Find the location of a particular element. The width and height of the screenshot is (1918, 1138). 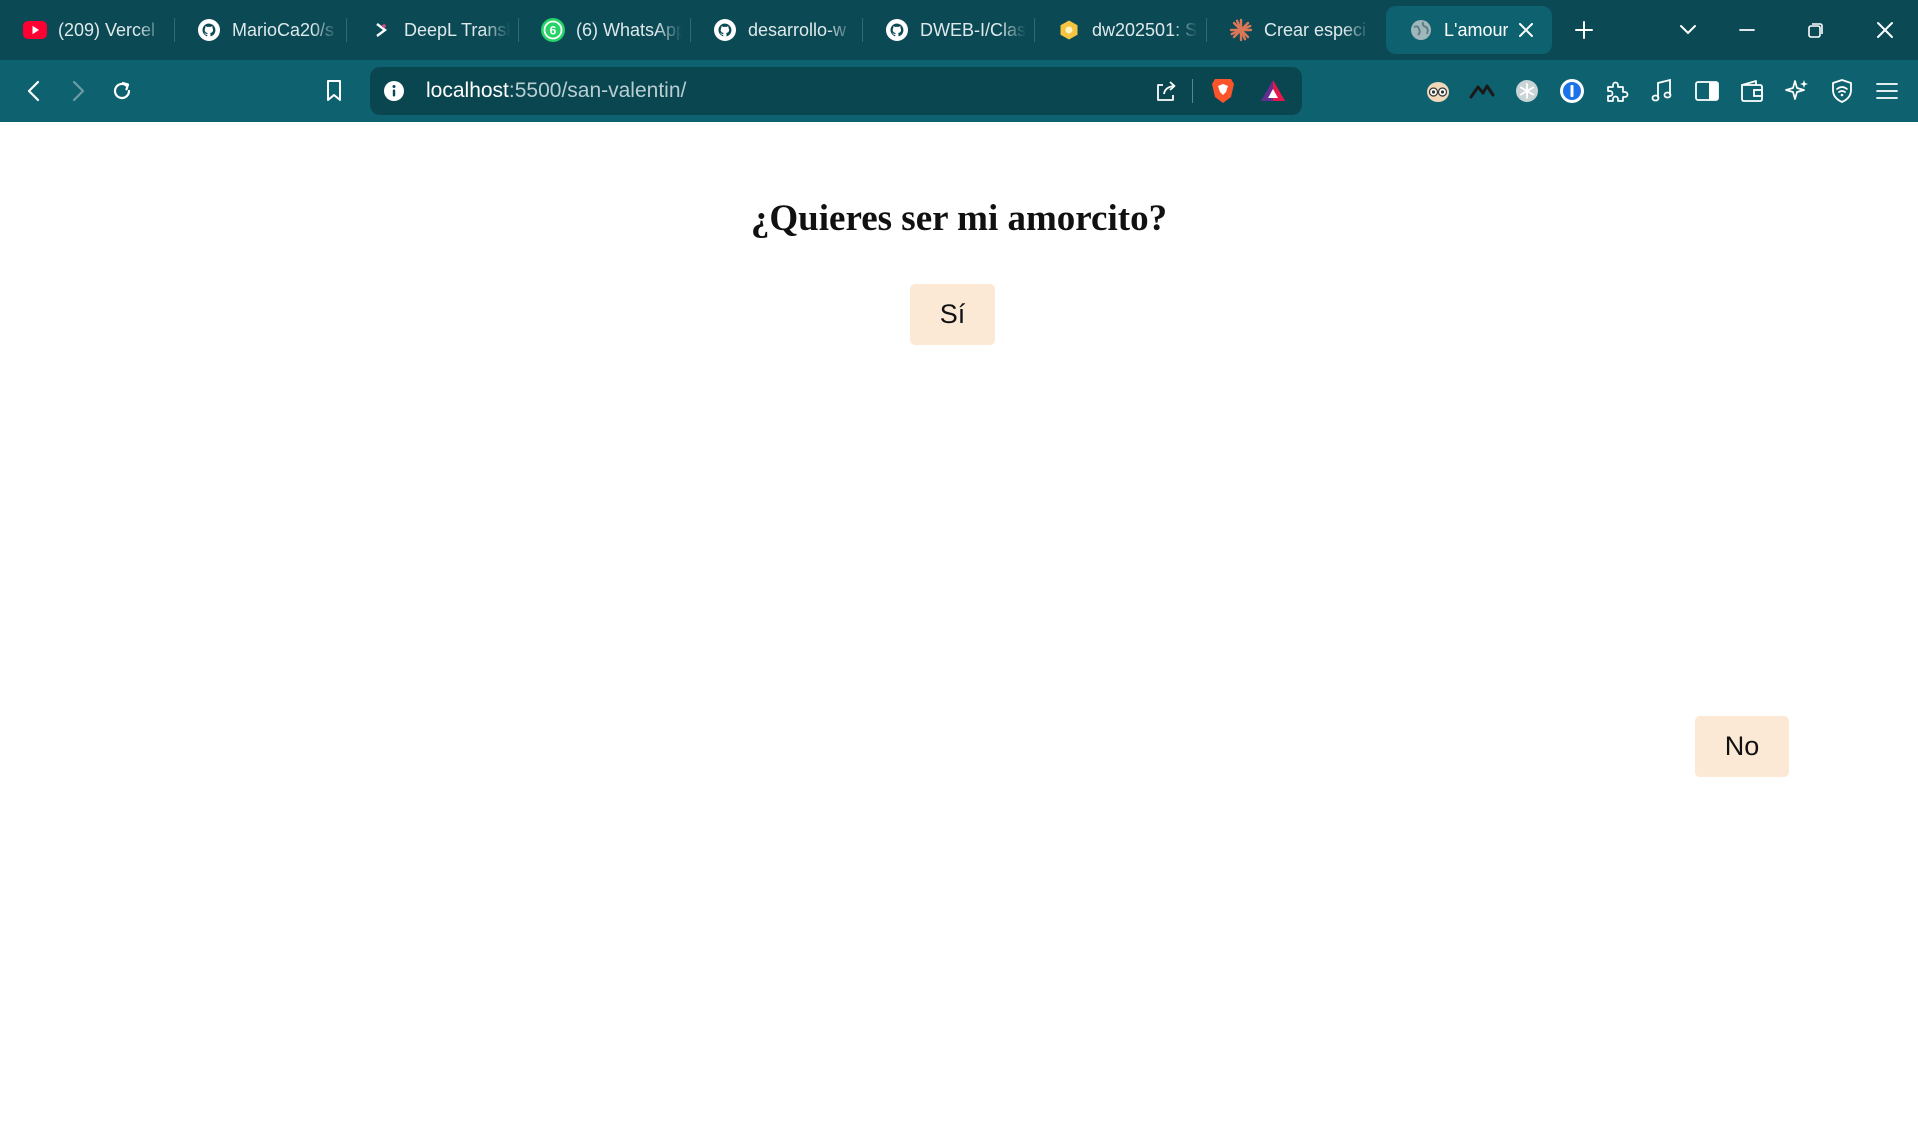

chevron-down-icon is located at coordinates (1688, 30).